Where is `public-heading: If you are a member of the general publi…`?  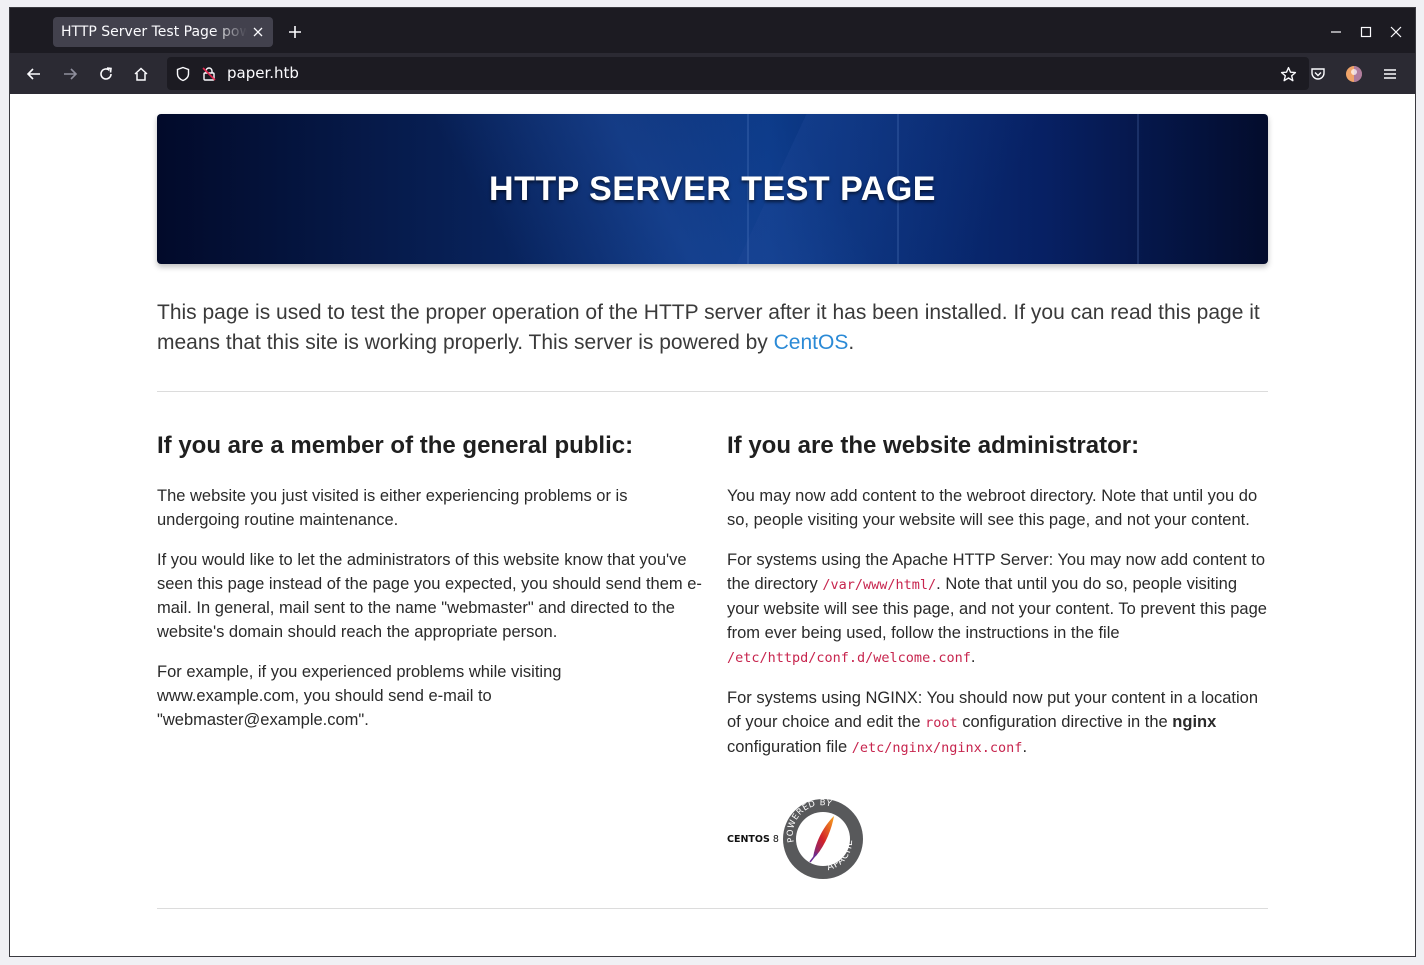 public-heading: If you are a member of the general publi… is located at coordinates (395, 445).